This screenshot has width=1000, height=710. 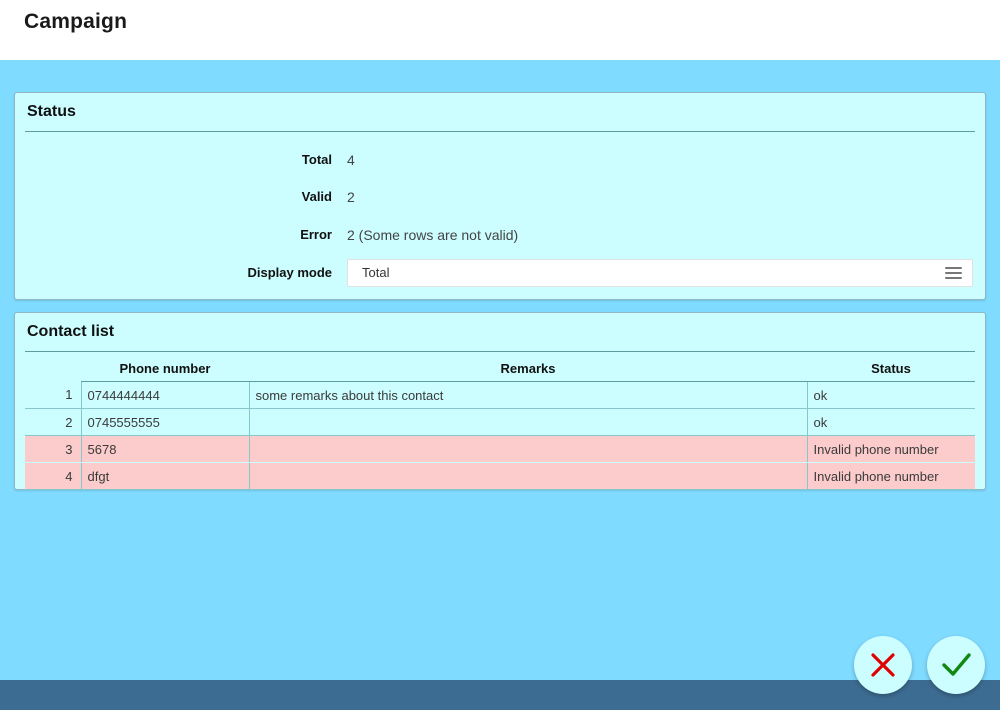 I want to click on status-row-display-mode: Display mode Total, so click(x=500, y=273).